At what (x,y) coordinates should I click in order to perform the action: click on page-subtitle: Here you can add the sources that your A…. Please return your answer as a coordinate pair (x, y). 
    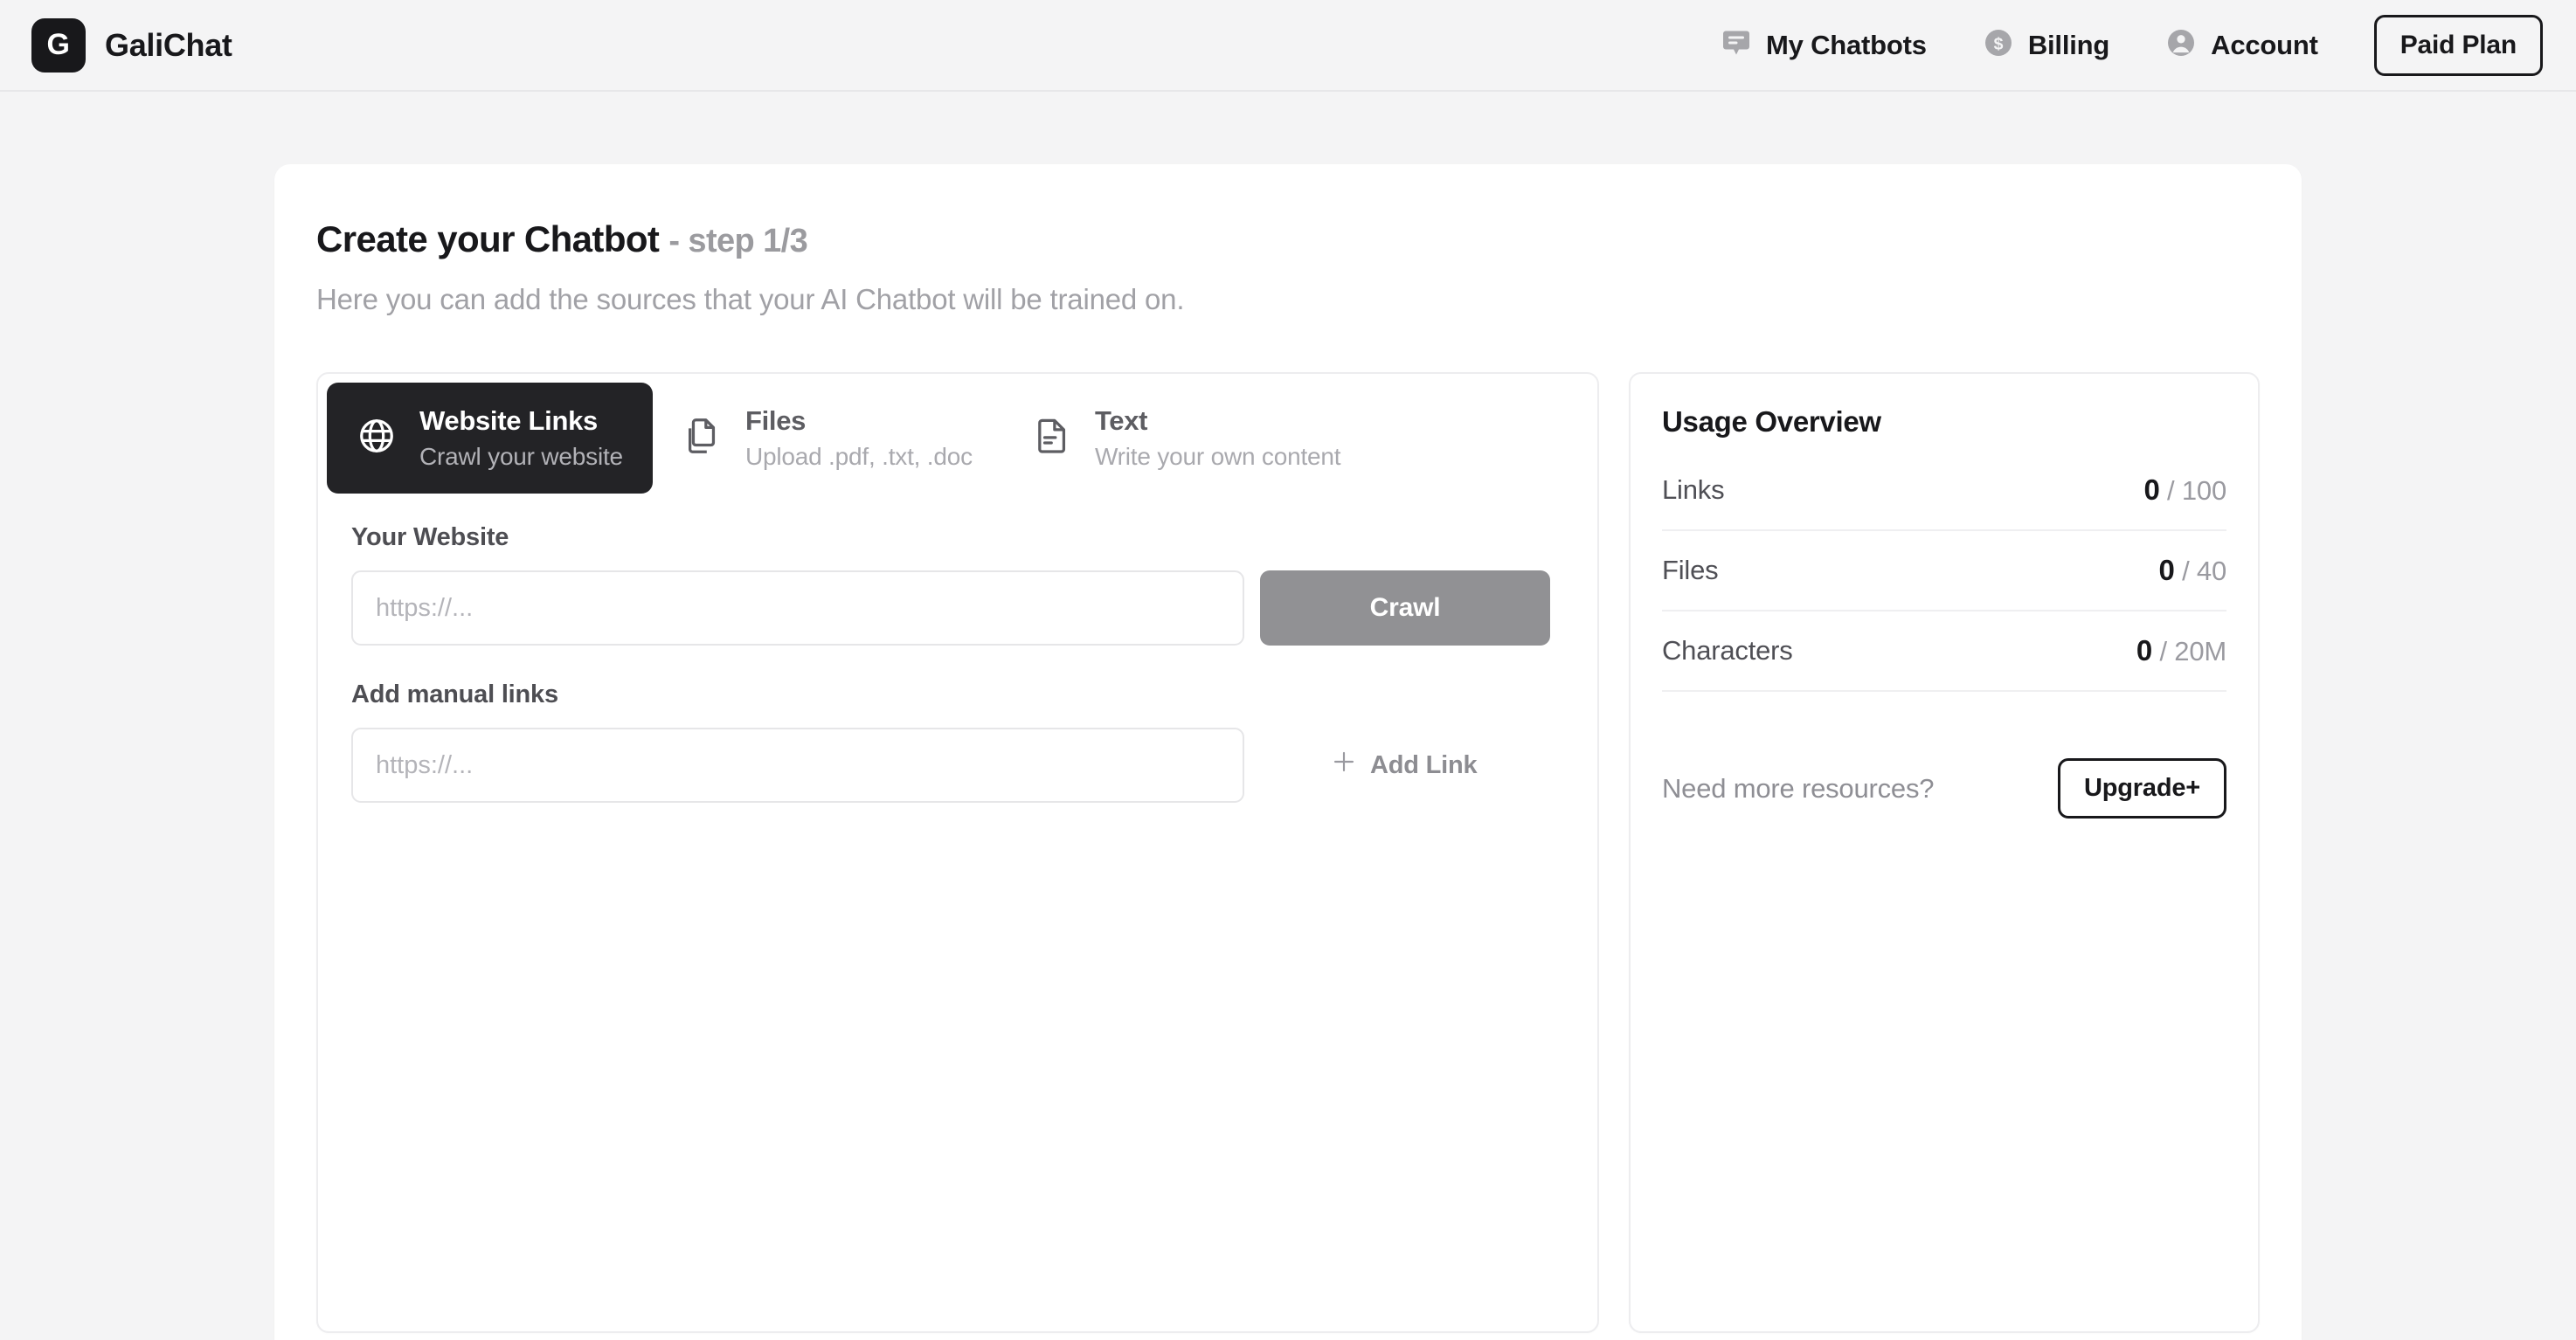
    Looking at the image, I should click on (750, 299).